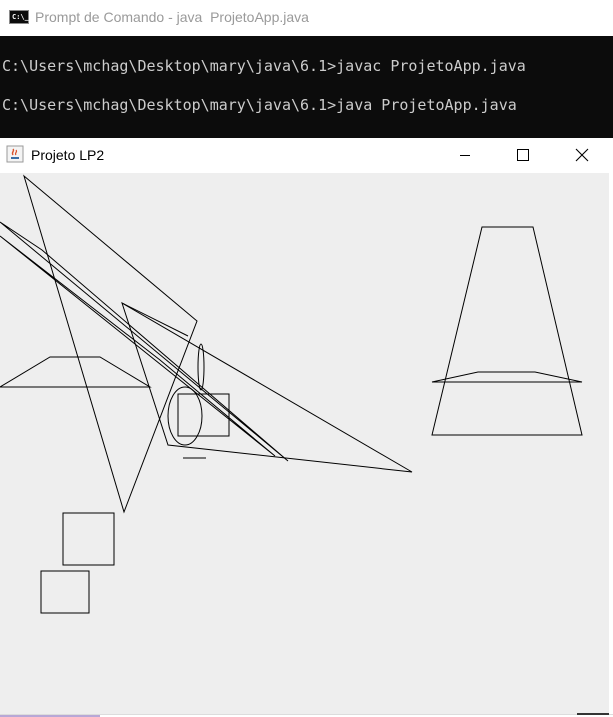 The width and height of the screenshot is (613, 717). I want to click on square-lower, so click(65, 592).